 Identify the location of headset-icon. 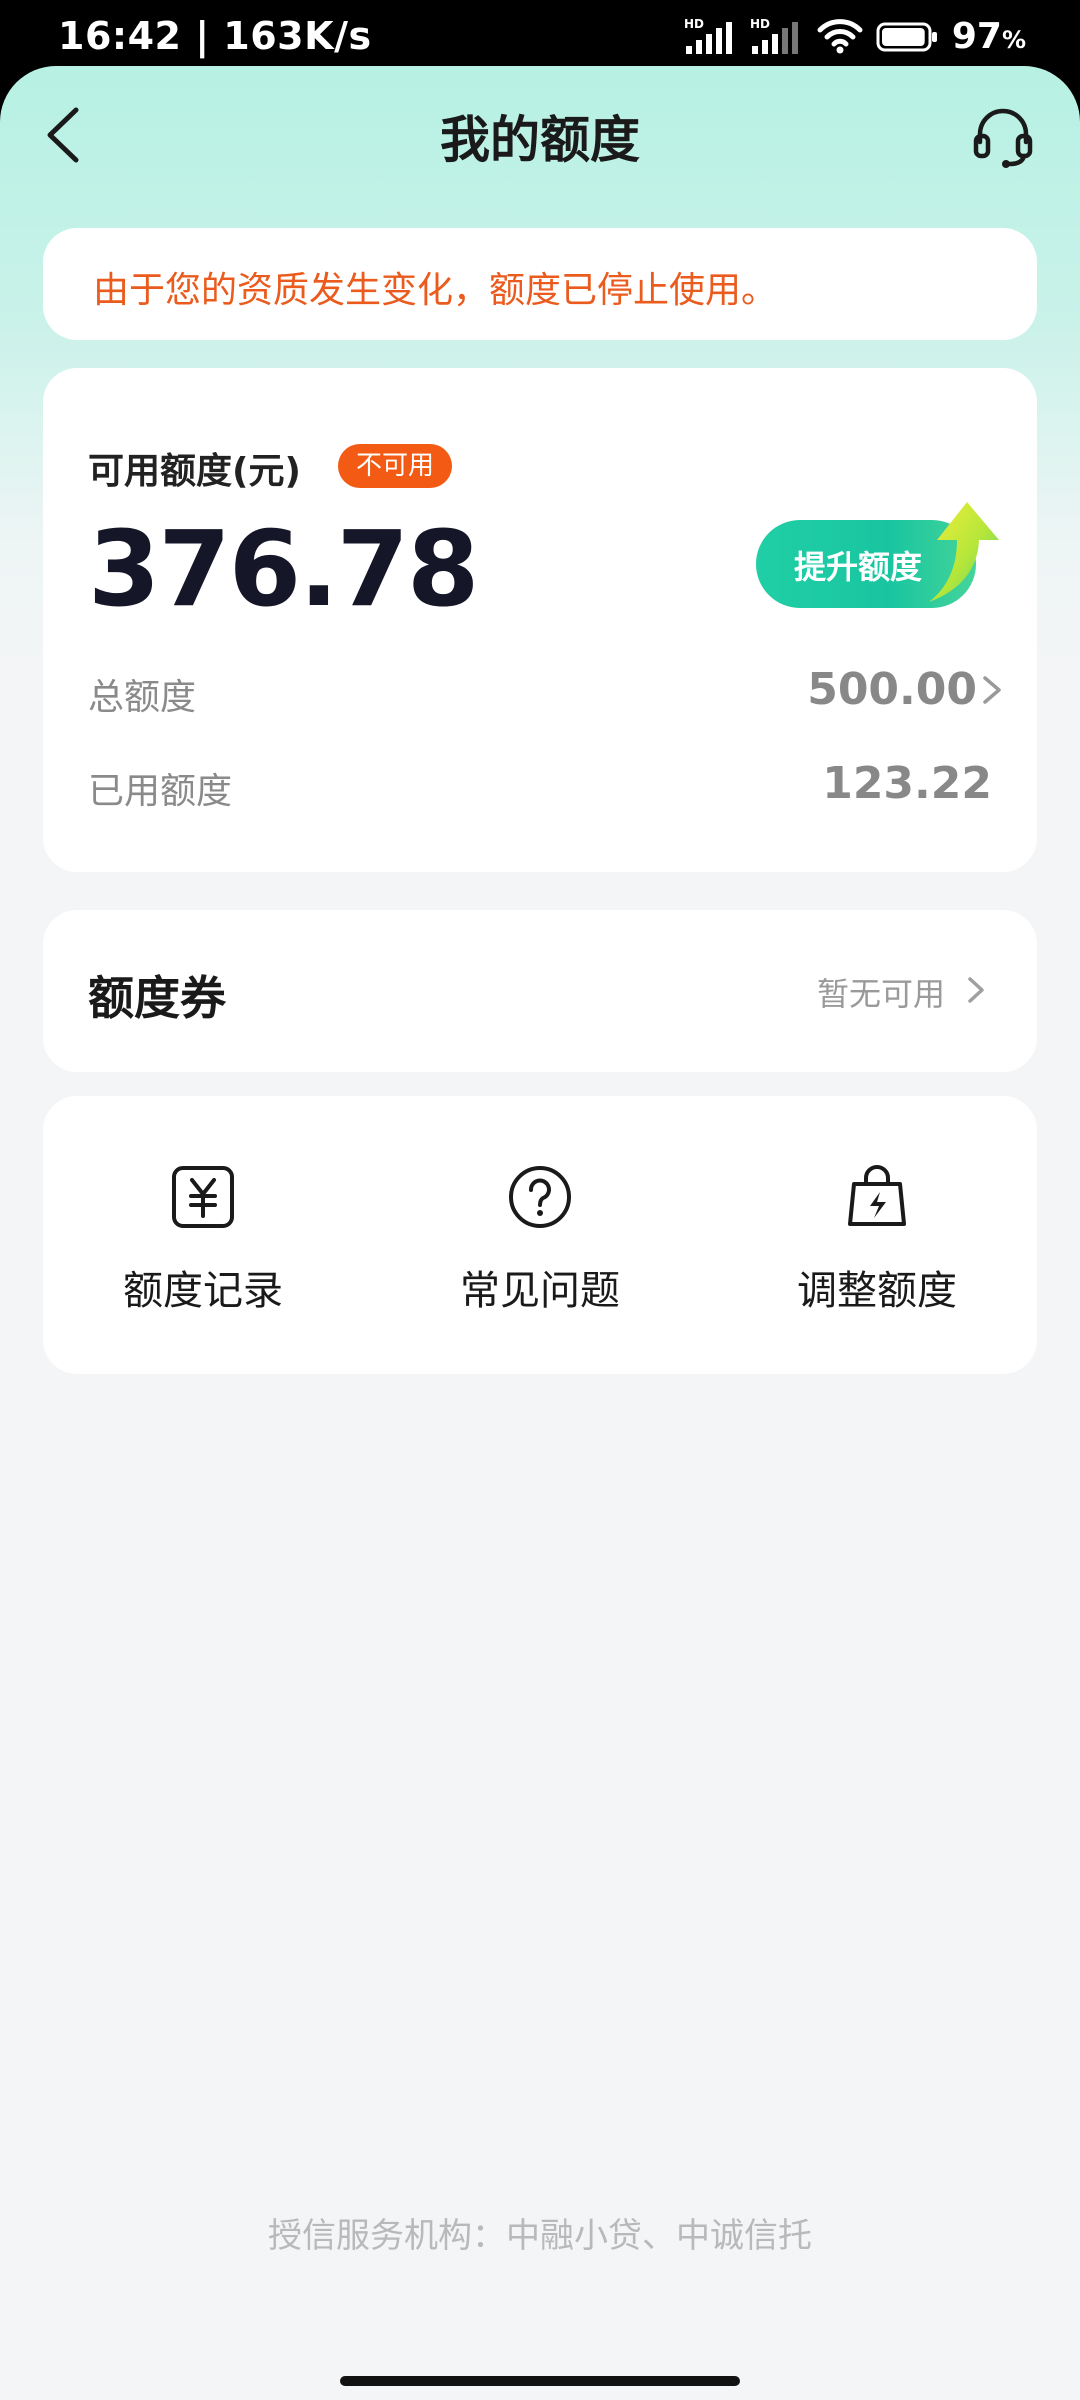
(1003, 138).